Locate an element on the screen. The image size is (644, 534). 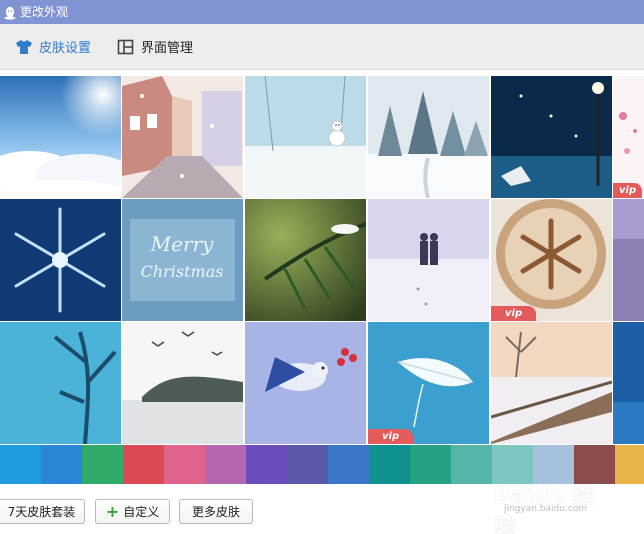
skin-tile-snow-forest is located at coordinates (428, 137).